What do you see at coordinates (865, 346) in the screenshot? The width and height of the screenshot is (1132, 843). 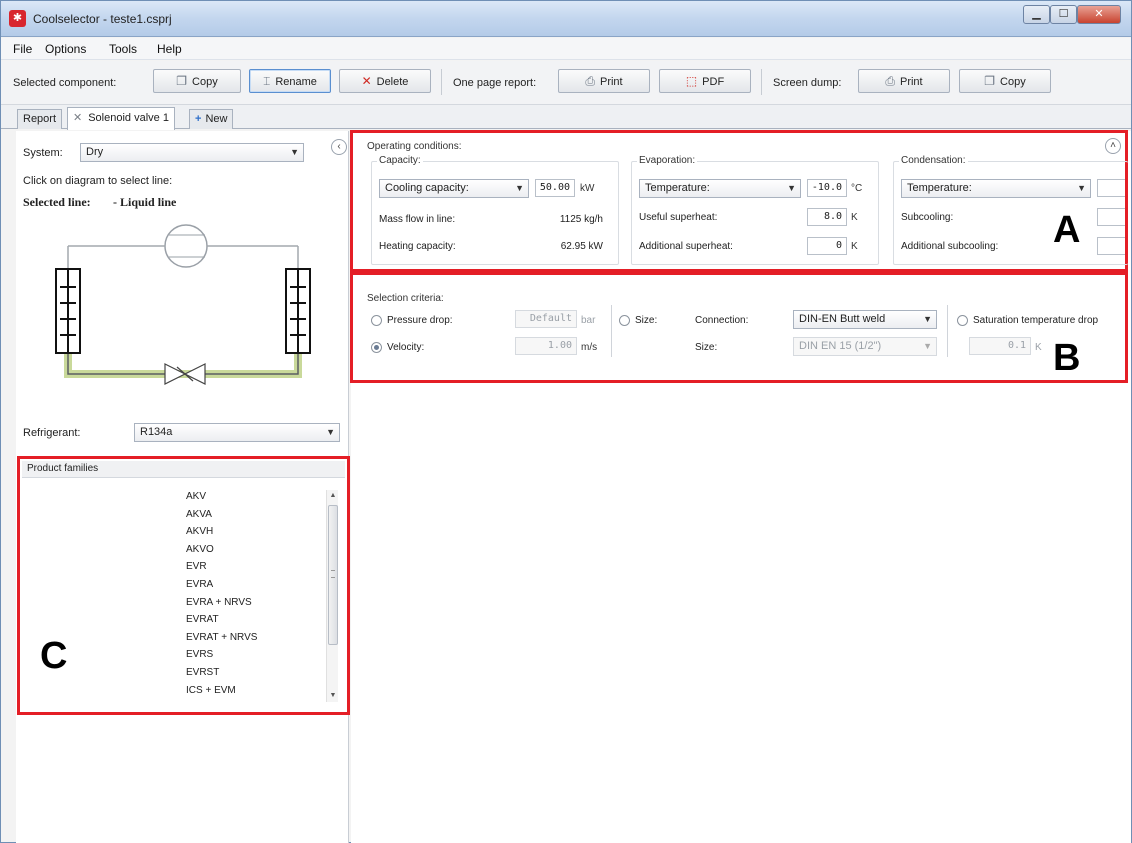 I see `size-select: DIN EN 15 (1/2") ▼` at bounding box center [865, 346].